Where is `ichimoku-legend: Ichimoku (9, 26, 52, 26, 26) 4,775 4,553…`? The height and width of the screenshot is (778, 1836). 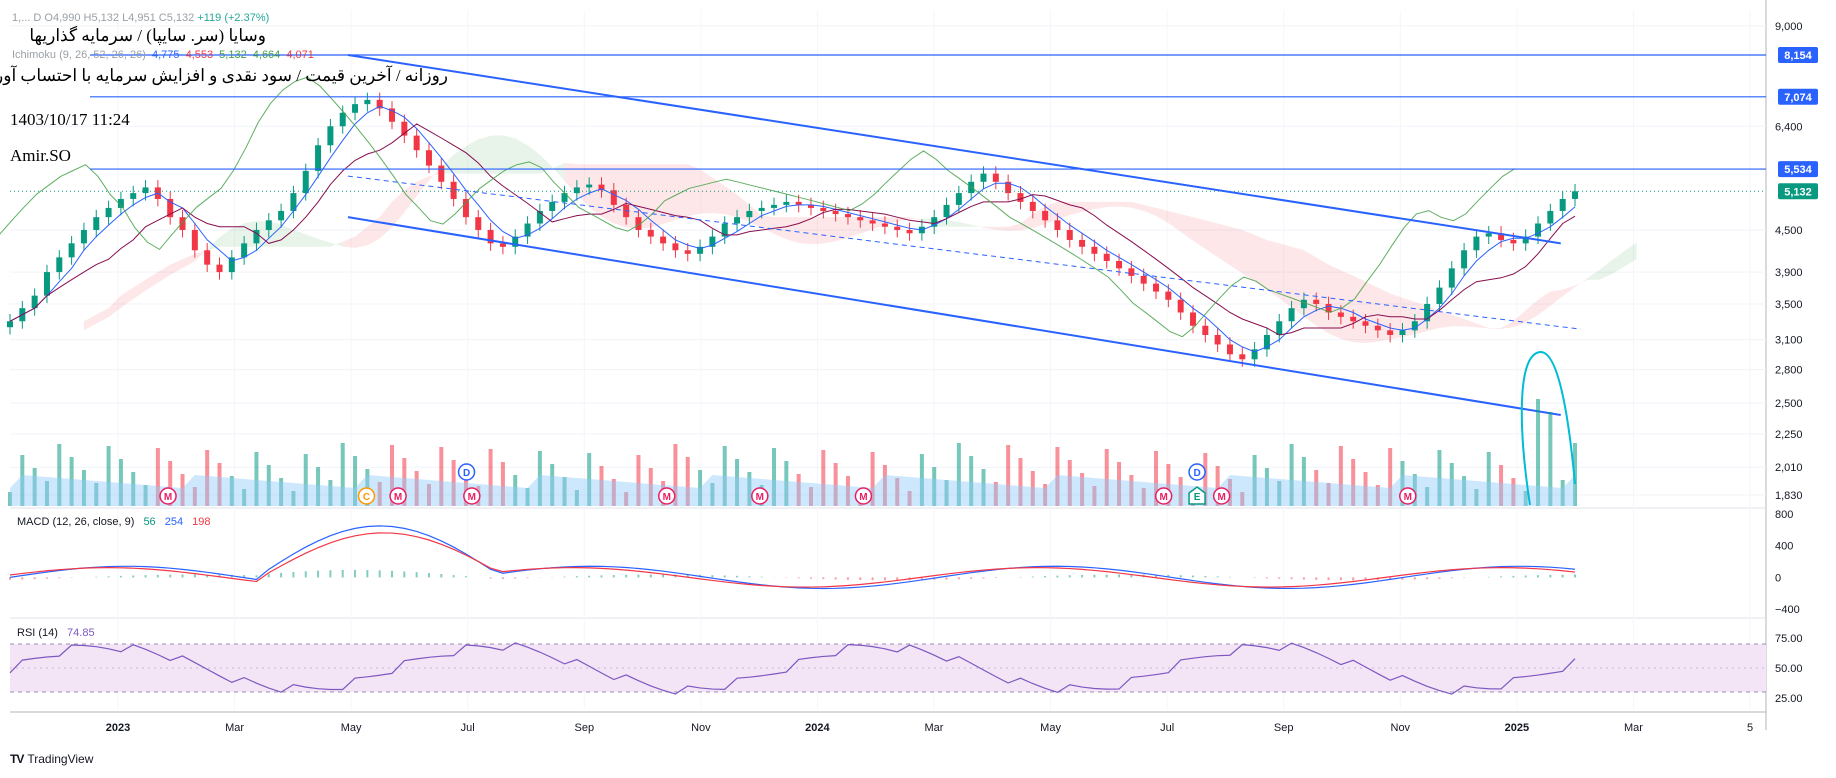
ichimoku-legend: Ichimoku (9, 26, 52, 26, 26) 4,775 4,553… is located at coordinates (163, 55).